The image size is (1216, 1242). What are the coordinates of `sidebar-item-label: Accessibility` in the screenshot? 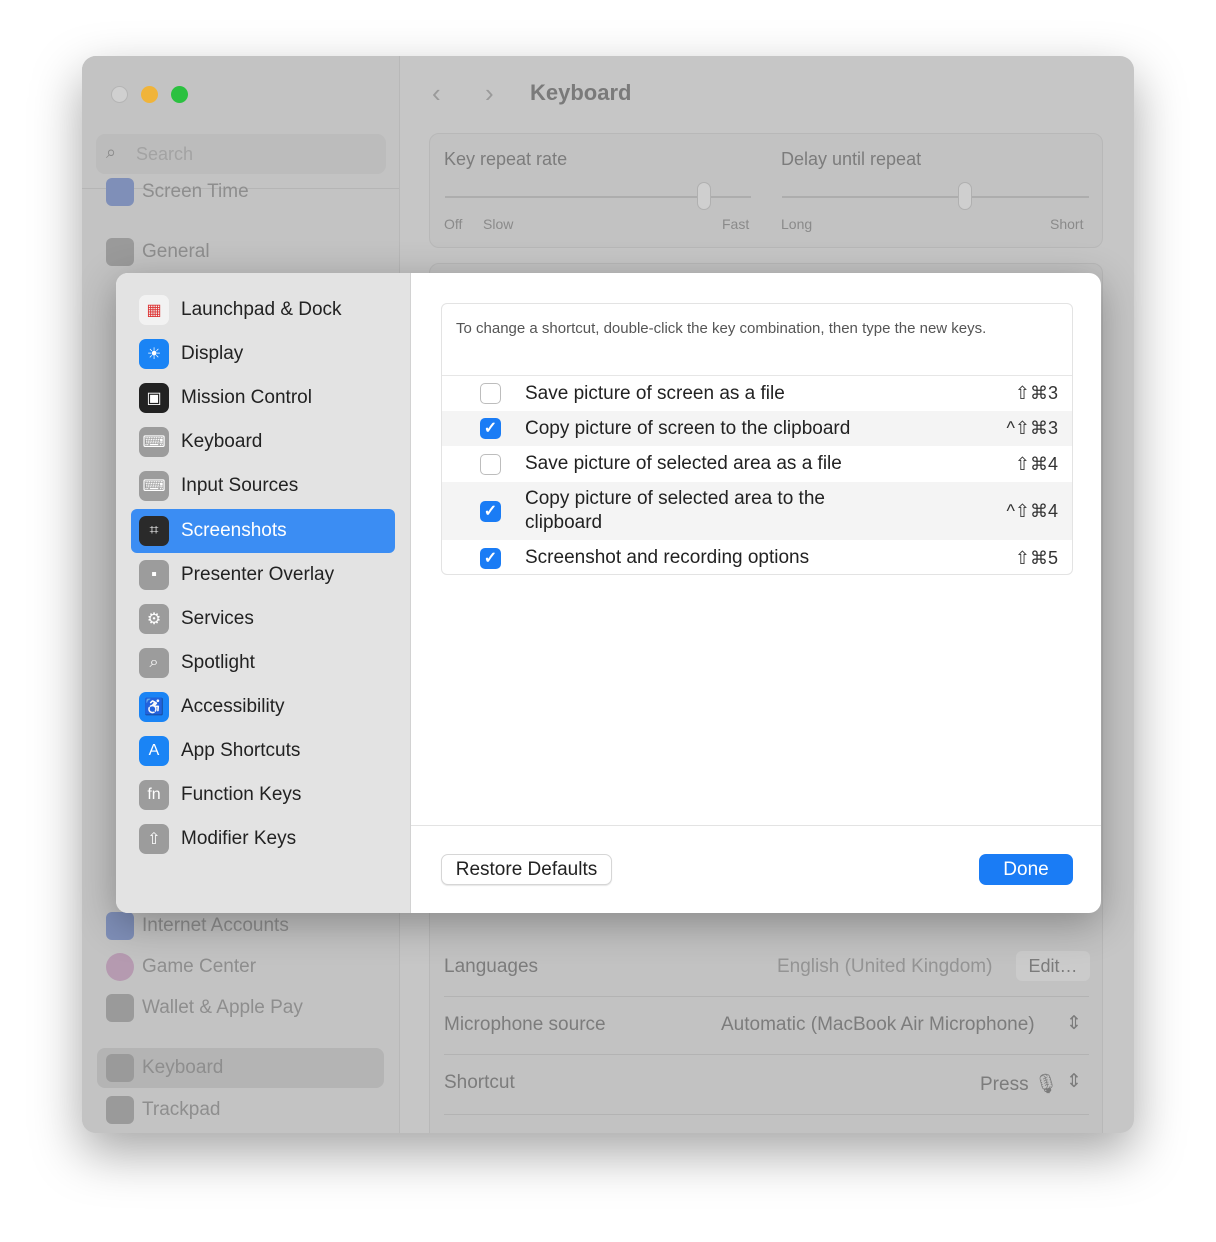 It's located at (233, 706).